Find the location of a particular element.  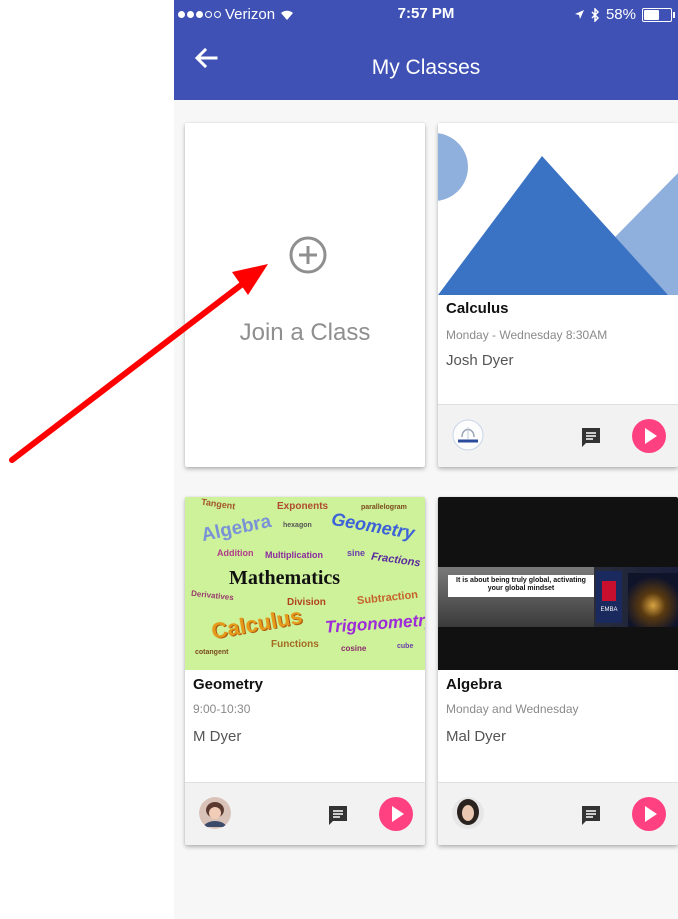

cover-word: Calculus is located at coordinates (257, 623).